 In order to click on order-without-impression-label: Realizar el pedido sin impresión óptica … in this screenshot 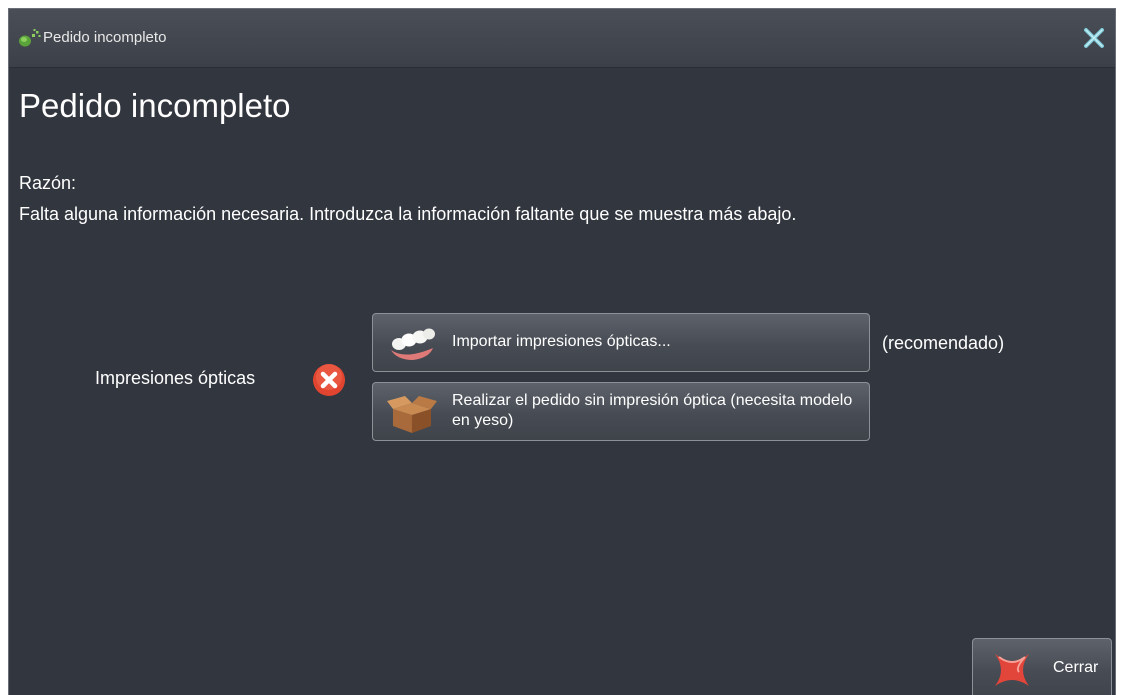, I will do `click(652, 410)`.